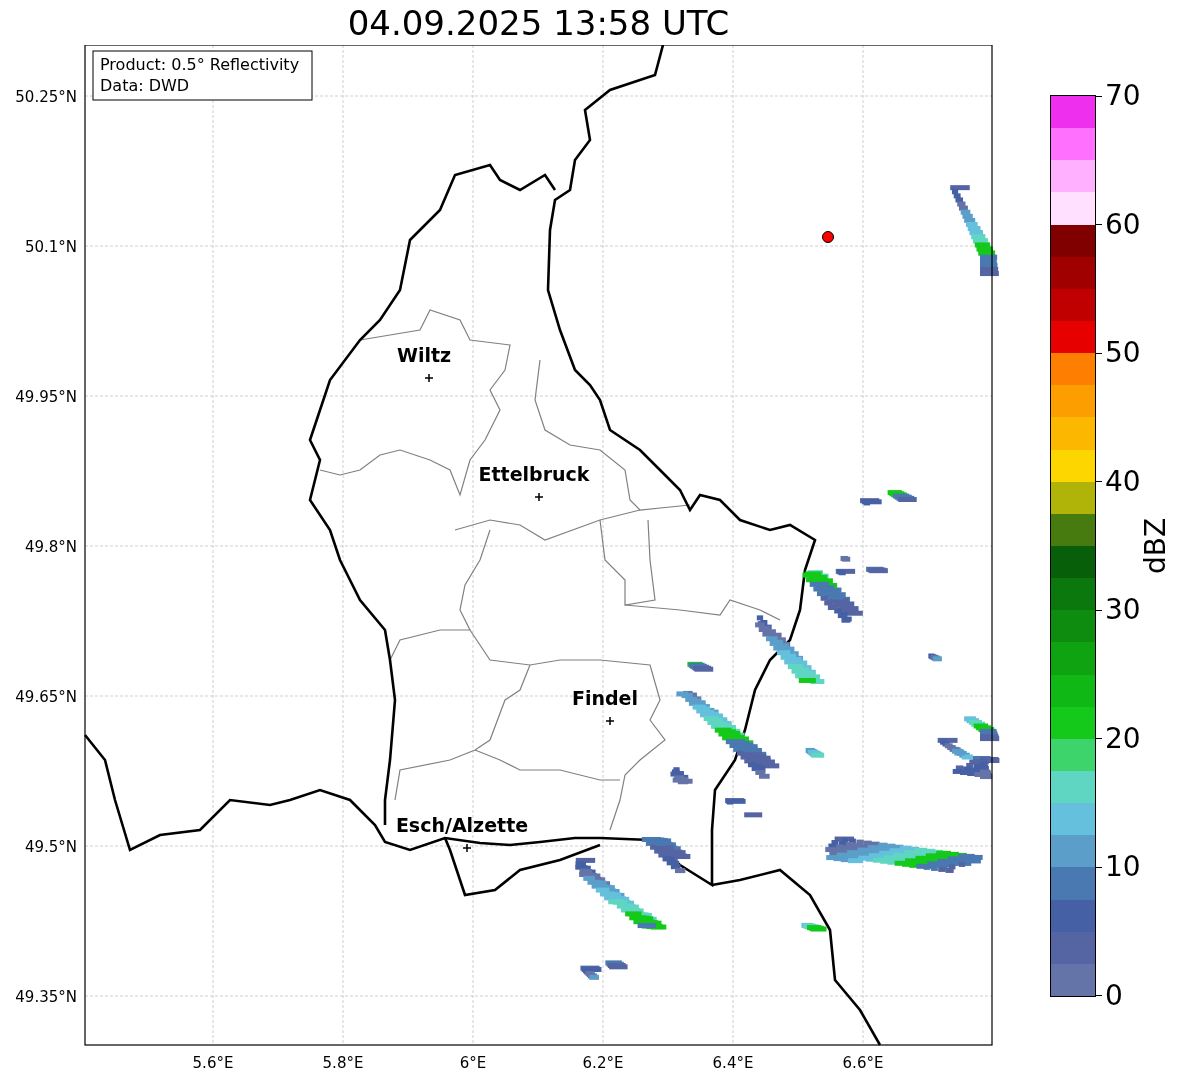 The image size is (1184, 1081). What do you see at coordinates (200, 64) in the screenshot?
I see `info-text: Product: 0.5° Reflectivity` at bounding box center [200, 64].